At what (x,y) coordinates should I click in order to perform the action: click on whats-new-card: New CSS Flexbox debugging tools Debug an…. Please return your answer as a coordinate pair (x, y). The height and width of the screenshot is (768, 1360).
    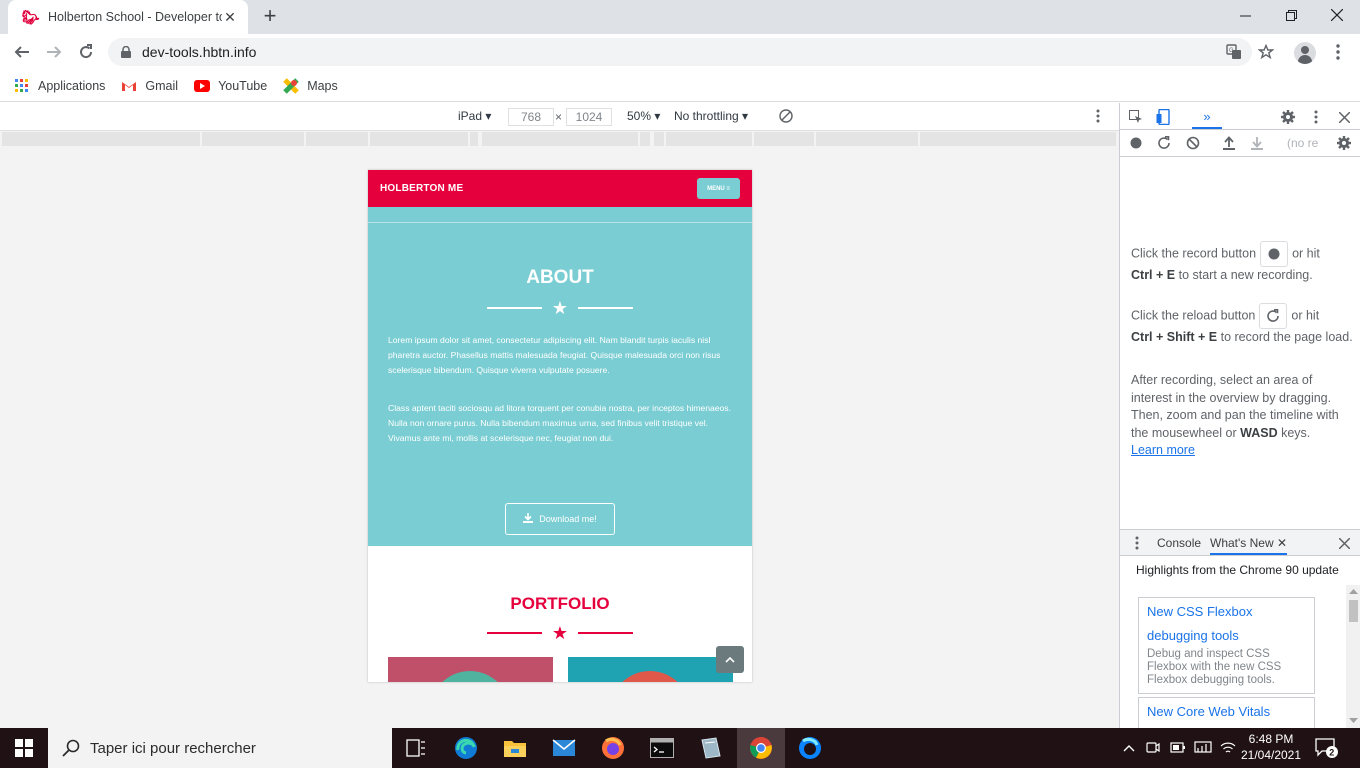
    Looking at the image, I should click on (1226, 645).